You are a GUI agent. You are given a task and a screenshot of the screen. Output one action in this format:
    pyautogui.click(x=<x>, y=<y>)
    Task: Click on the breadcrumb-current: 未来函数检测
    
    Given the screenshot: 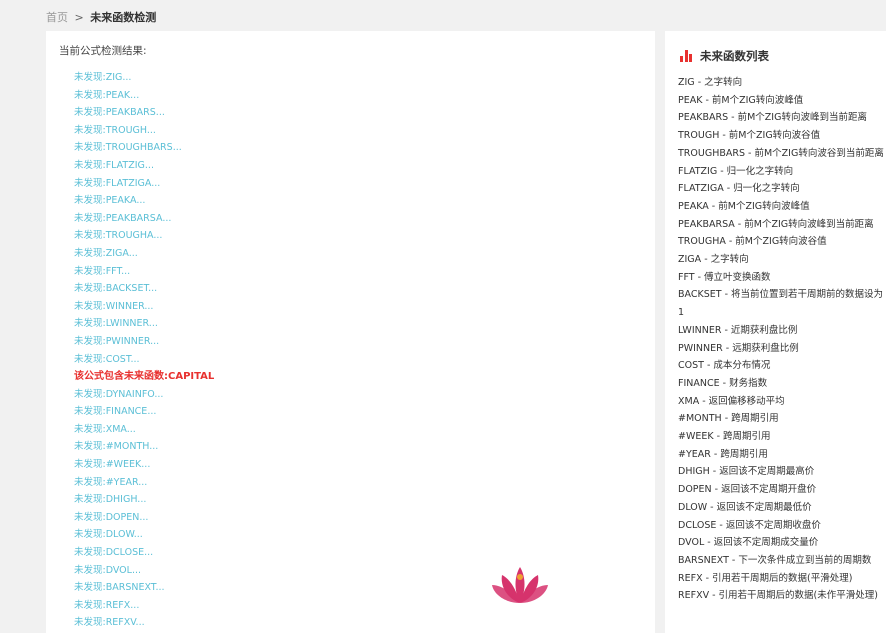 What is the action you would take?
    pyautogui.click(x=123, y=17)
    